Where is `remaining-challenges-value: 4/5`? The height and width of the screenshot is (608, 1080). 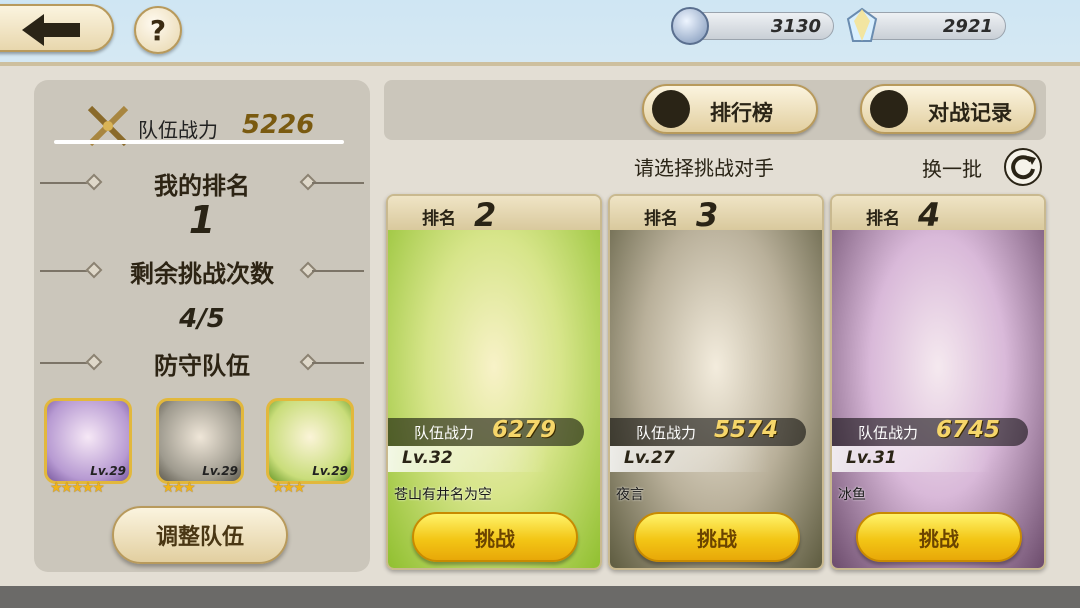
remaining-challenges-value: 4/5 is located at coordinates (202, 319).